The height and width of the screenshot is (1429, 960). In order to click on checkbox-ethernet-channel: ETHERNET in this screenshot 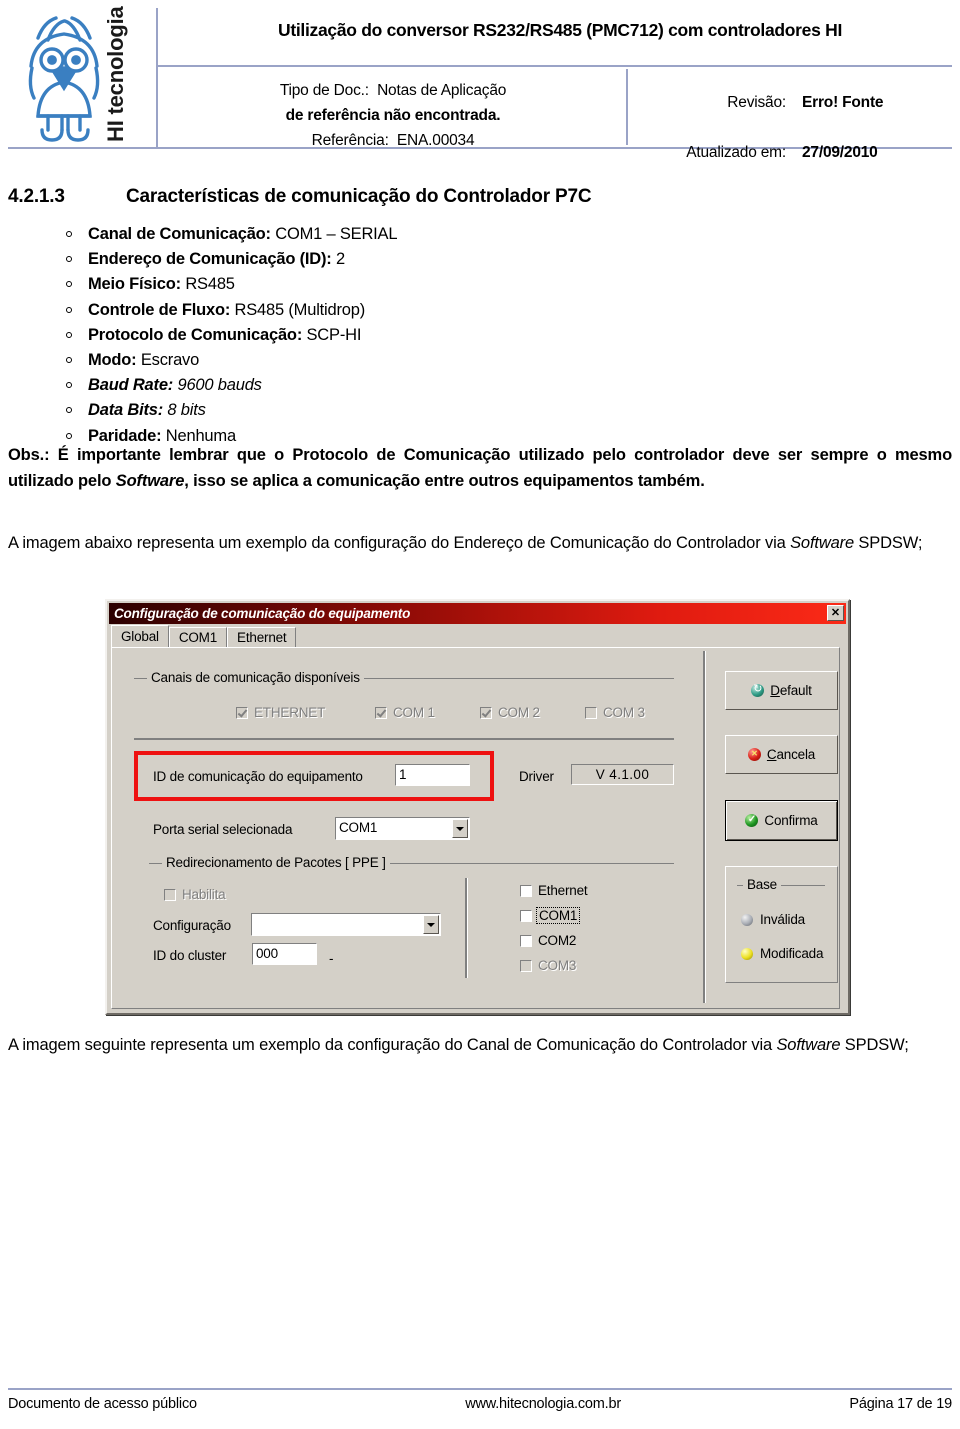, I will do `click(280, 712)`.